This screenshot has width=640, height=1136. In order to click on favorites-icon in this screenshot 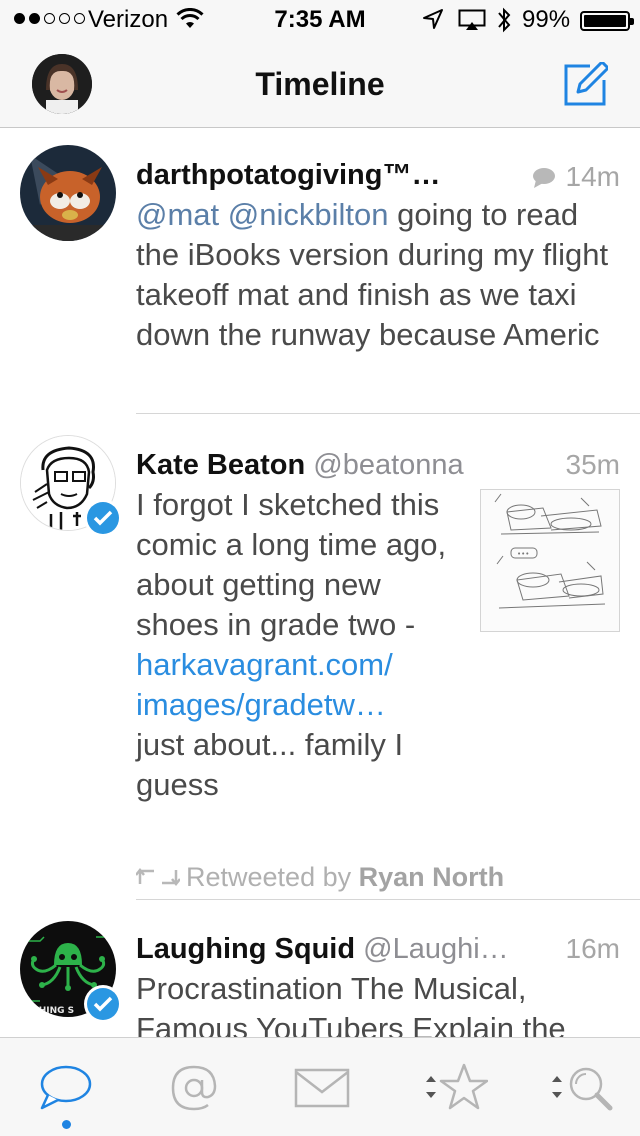, I will do `click(457, 1086)`.